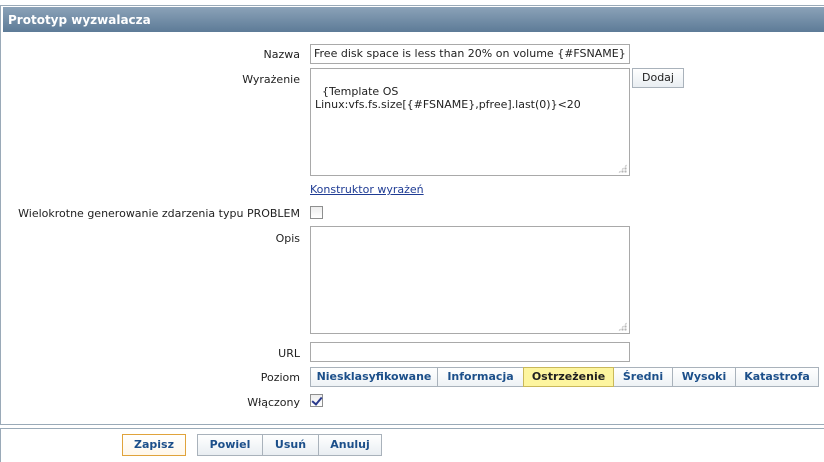  What do you see at coordinates (271, 79) in the screenshot?
I see `expression-label: Wyrażenie` at bounding box center [271, 79].